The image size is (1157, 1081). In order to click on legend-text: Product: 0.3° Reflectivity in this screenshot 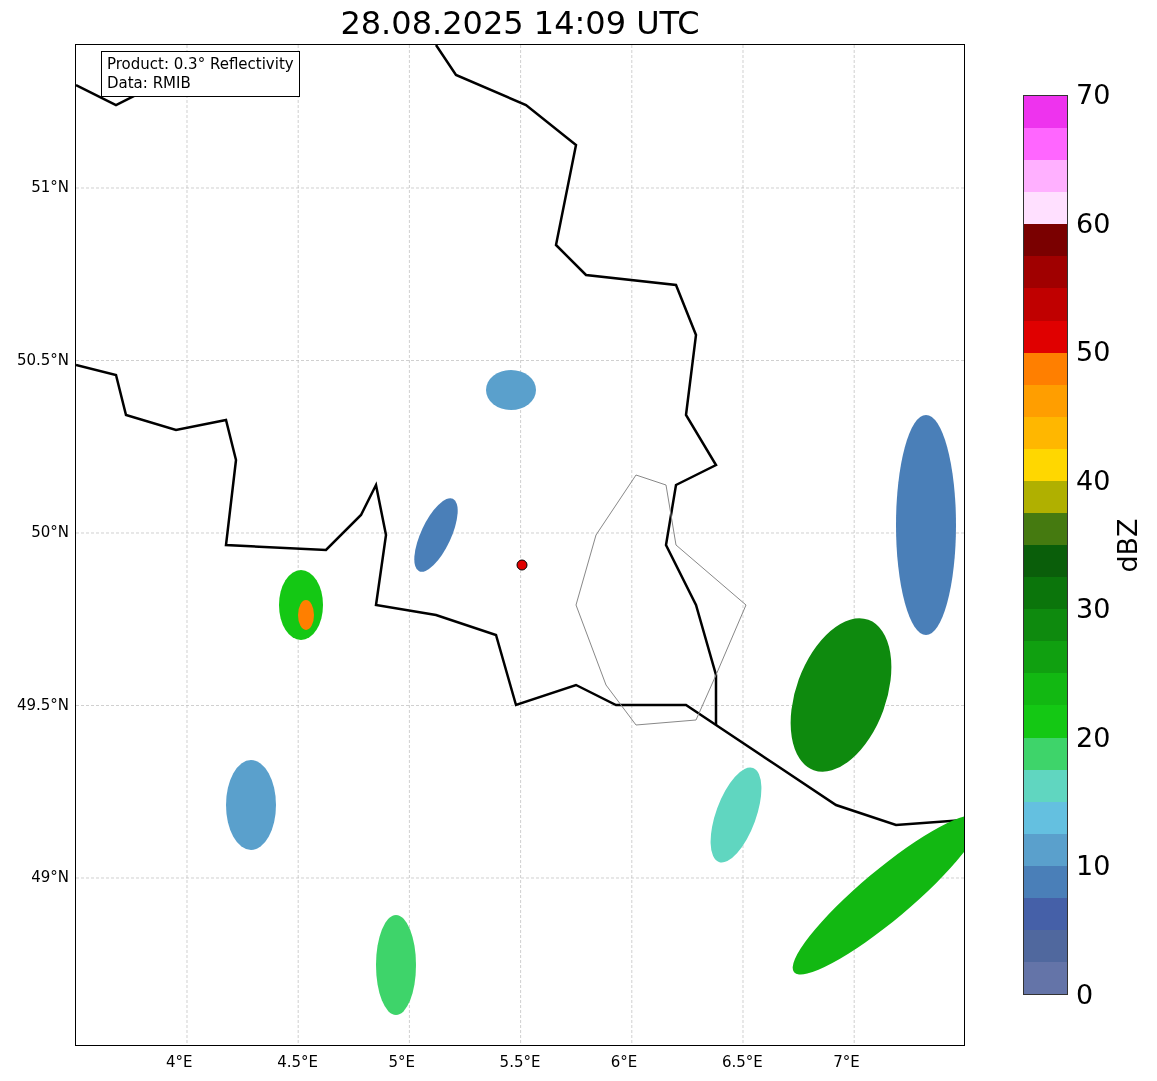, I will do `click(200, 64)`.